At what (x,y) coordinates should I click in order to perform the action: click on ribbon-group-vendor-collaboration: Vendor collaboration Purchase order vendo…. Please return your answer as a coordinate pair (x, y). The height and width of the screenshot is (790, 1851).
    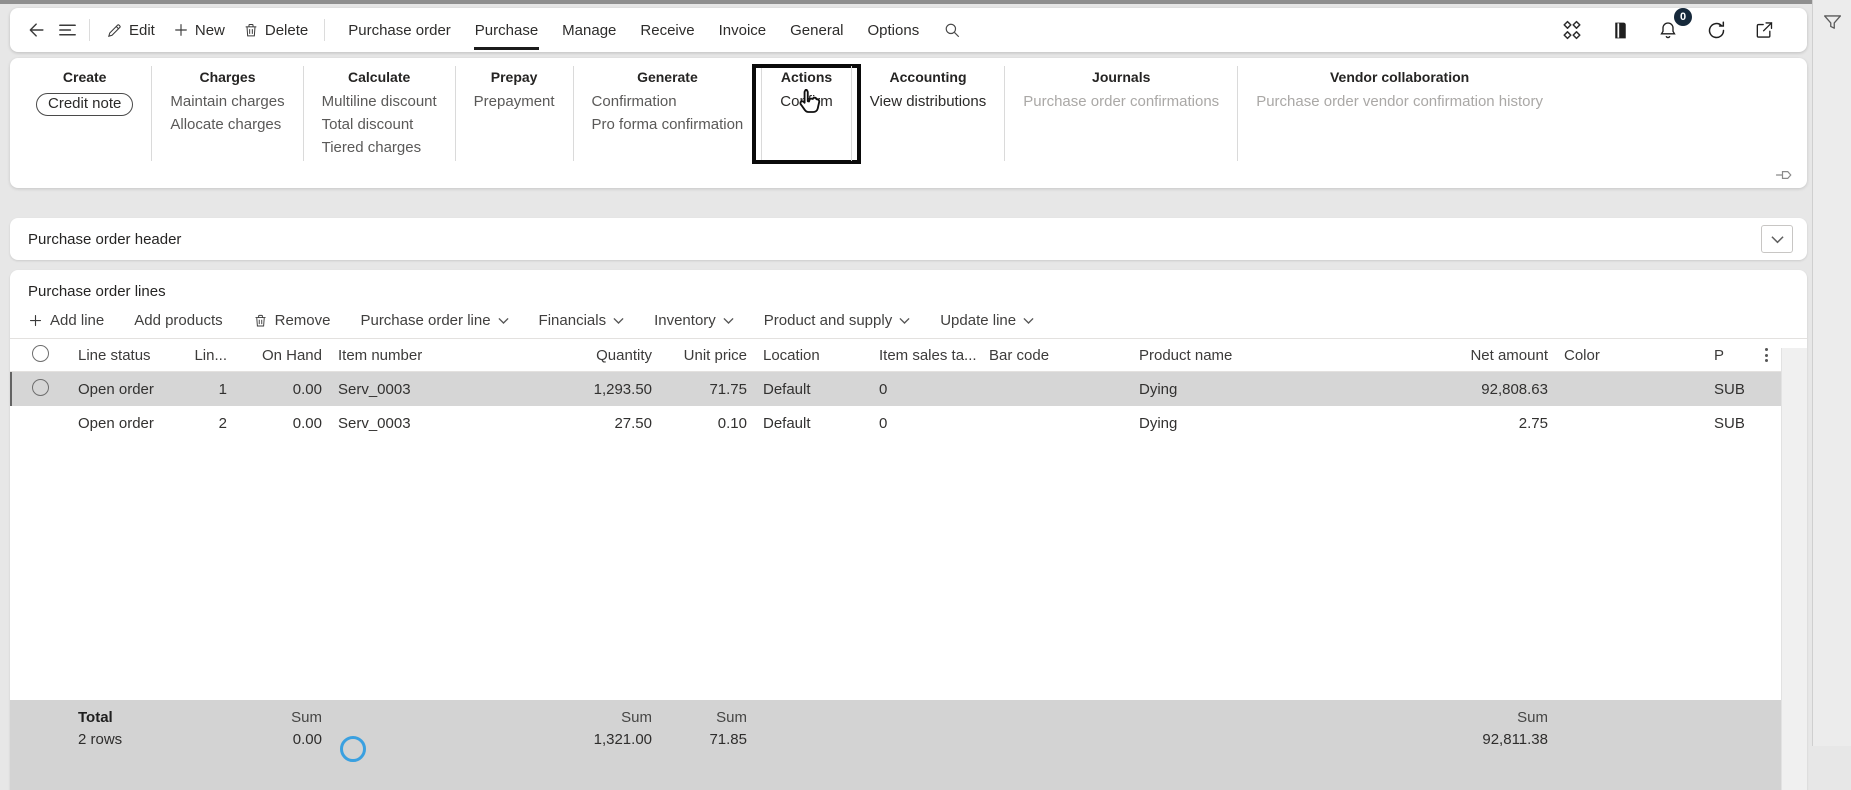
    Looking at the image, I should click on (1399, 113).